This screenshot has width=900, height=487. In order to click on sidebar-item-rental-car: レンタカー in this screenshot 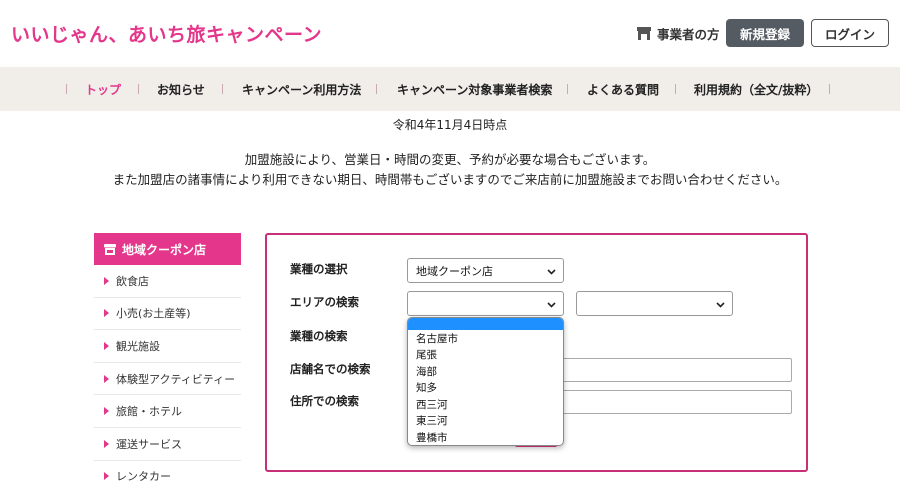, I will do `click(167, 474)`.